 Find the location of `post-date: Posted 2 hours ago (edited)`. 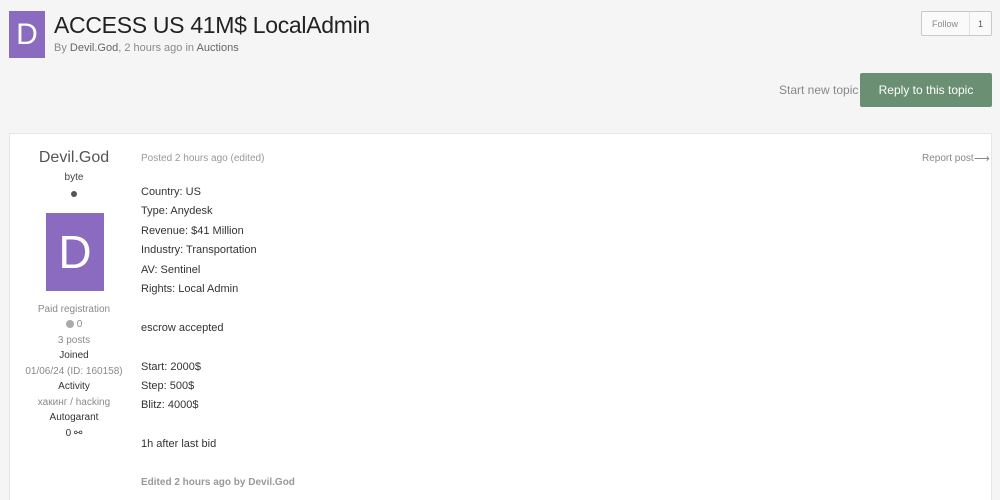

post-date: Posted 2 hours ago (edited) is located at coordinates (203, 158).